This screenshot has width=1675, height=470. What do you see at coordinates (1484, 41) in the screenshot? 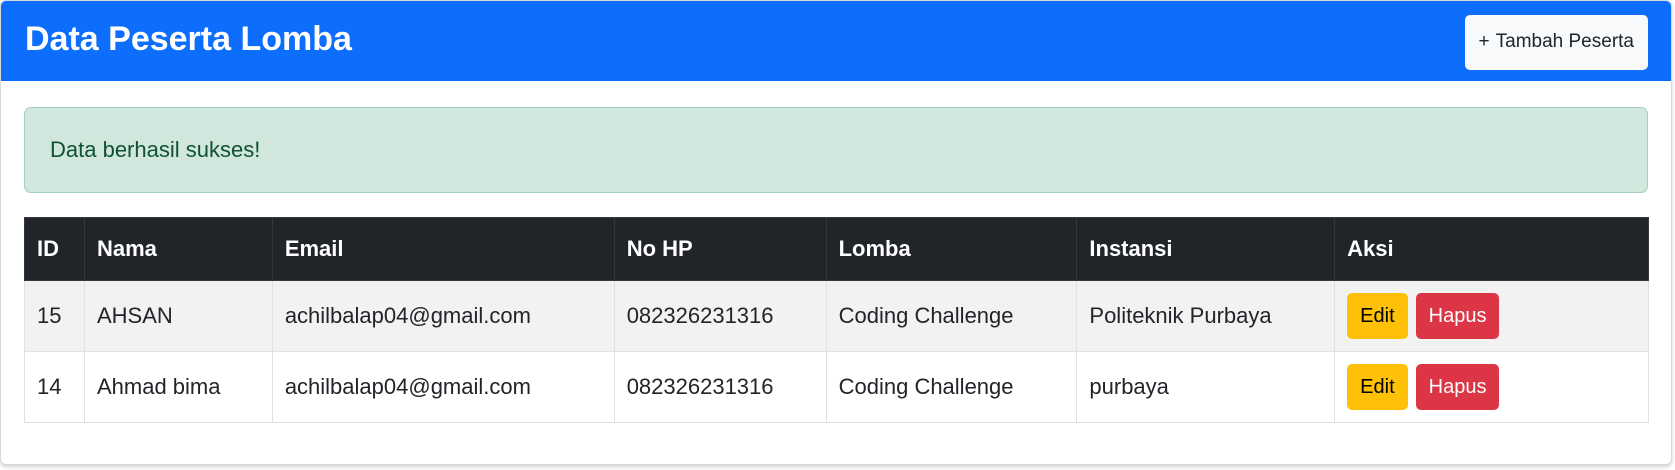
I see `plus-icon: +` at bounding box center [1484, 41].